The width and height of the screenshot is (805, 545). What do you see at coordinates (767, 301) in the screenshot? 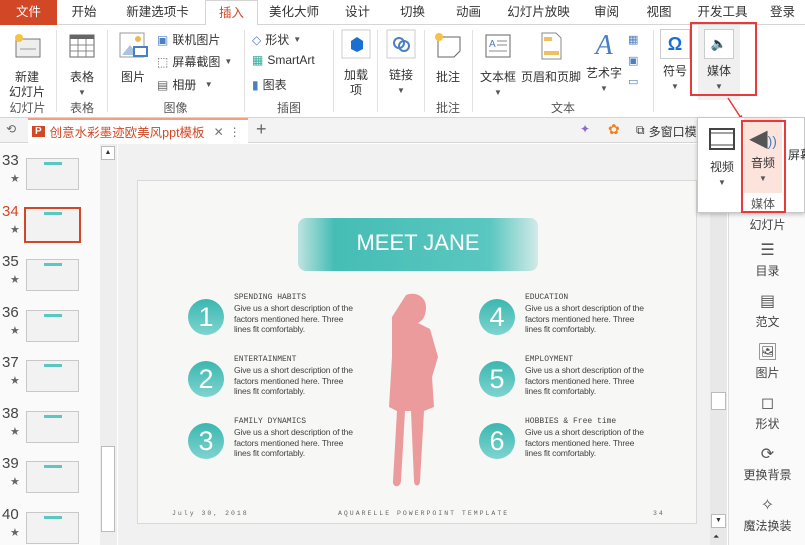
I see `document-icon: ▤` at bounding box center [767, 301].